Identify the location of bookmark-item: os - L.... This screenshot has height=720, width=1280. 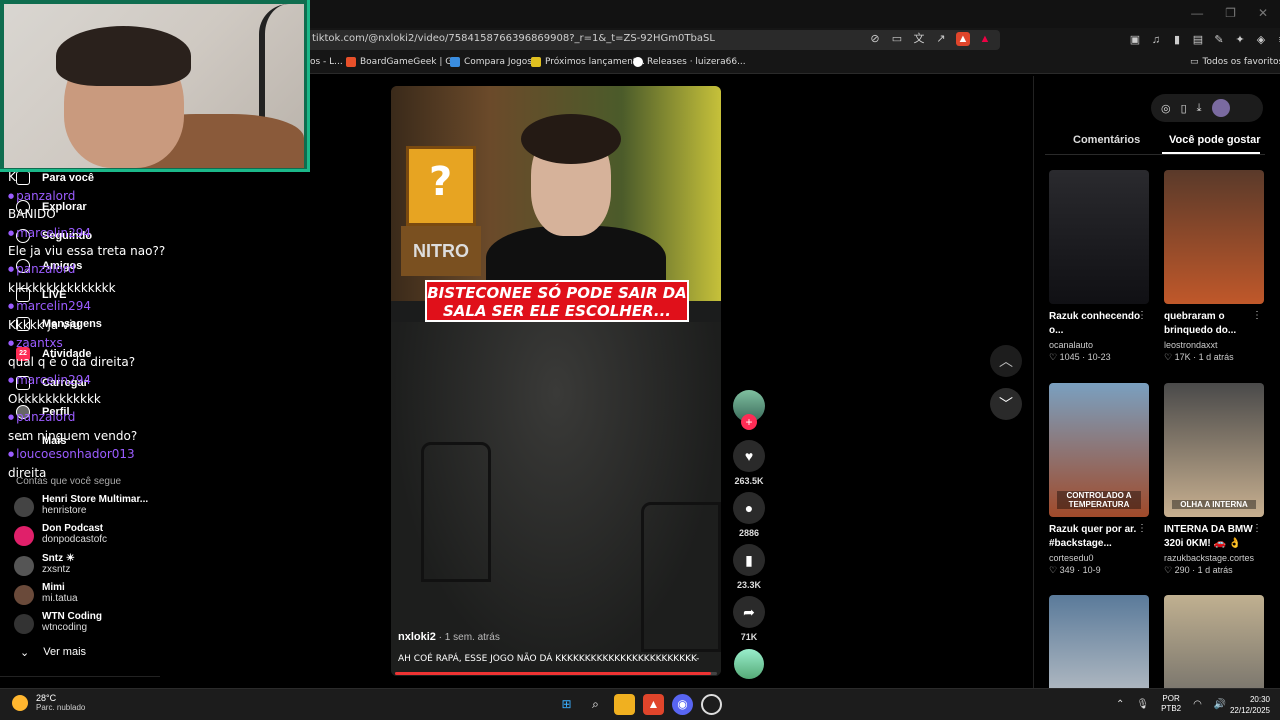
(326, 62).